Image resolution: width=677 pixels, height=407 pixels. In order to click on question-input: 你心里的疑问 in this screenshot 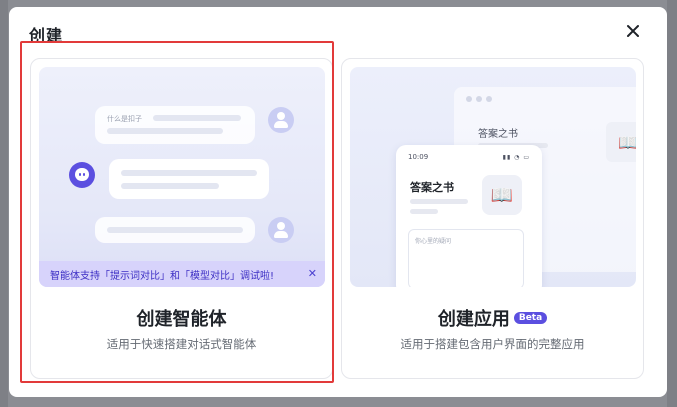, I will do `click(466, 258)`.